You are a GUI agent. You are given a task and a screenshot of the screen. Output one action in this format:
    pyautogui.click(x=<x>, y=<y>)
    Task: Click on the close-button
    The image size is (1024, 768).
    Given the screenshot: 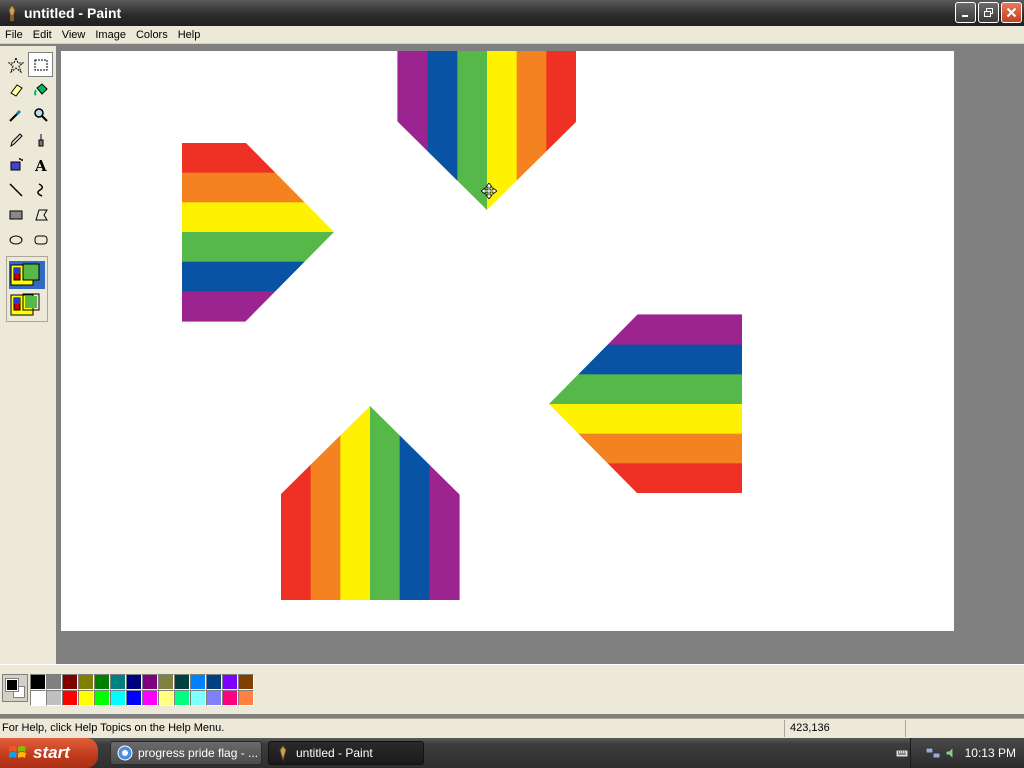 What is the action you would take?
    pyautogui.click(x=1011, y=12)
    